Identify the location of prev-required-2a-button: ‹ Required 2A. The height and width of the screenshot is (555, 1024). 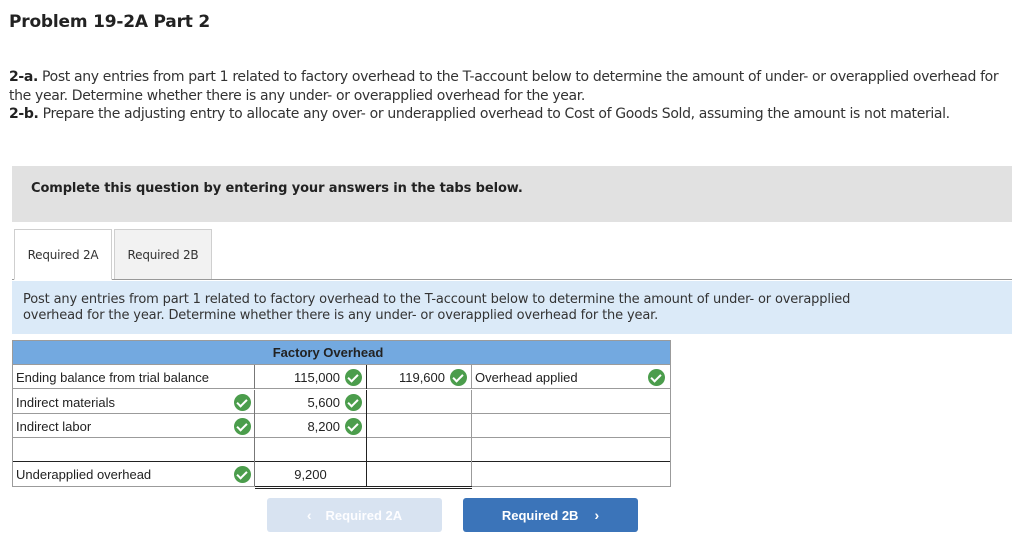
(354, 515).